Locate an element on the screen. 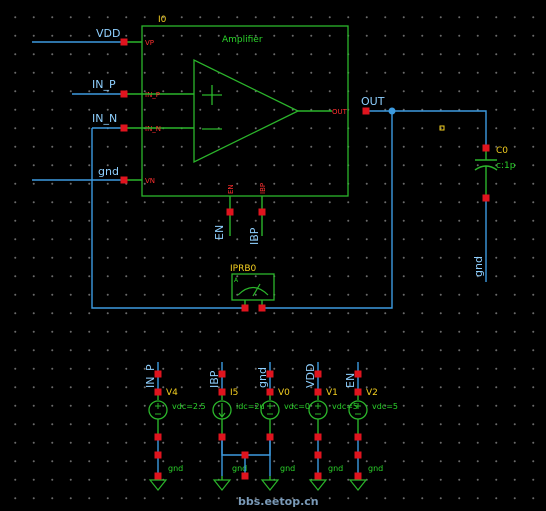 The image size is (546, 511). current-probe: IPRB0 A is located at coordinates (252, 286).